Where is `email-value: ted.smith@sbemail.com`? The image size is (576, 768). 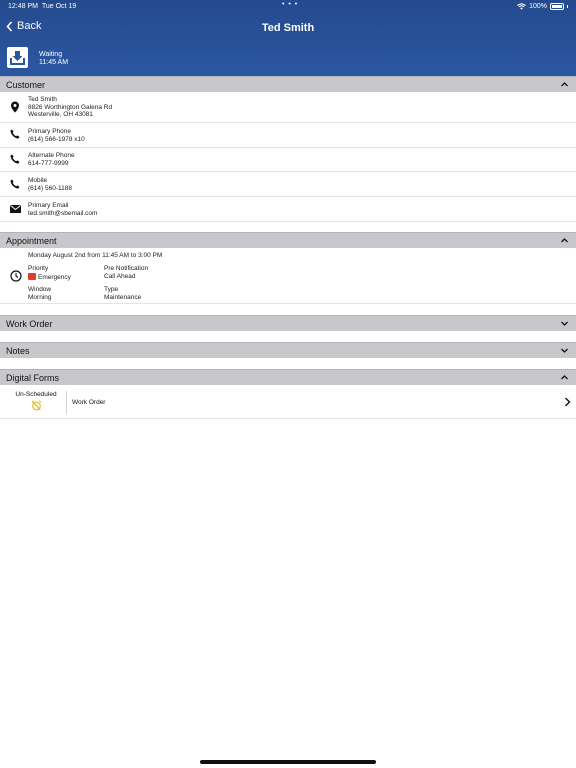 email-value: ted.smith@sbemail.com is located at coordinates (63, 213).